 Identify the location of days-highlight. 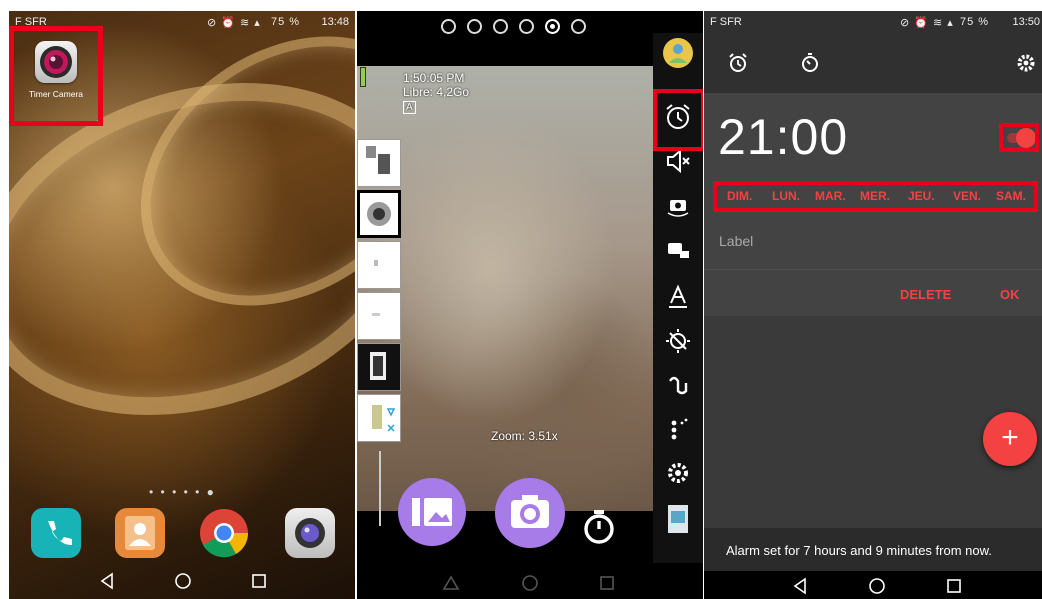
(875, 196).